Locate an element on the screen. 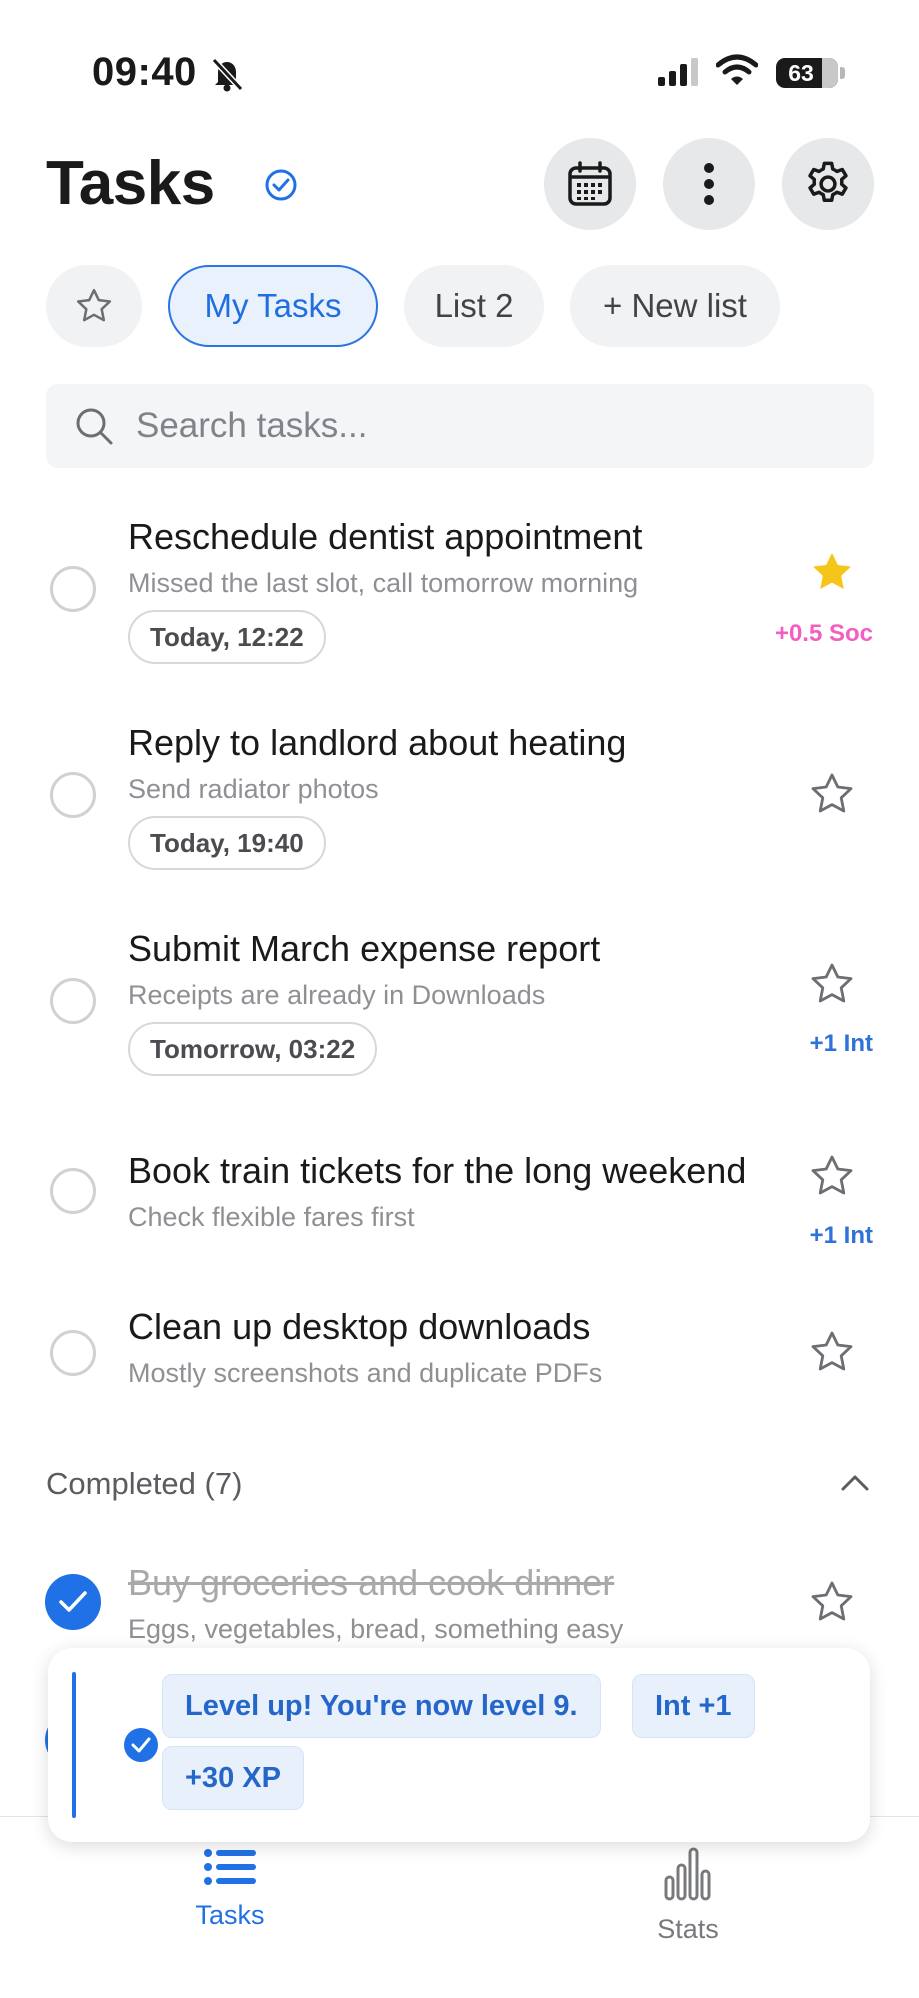 This screenshot has width=919, height=1998. cellular-signal-icon is located at coordinates (678, 72).